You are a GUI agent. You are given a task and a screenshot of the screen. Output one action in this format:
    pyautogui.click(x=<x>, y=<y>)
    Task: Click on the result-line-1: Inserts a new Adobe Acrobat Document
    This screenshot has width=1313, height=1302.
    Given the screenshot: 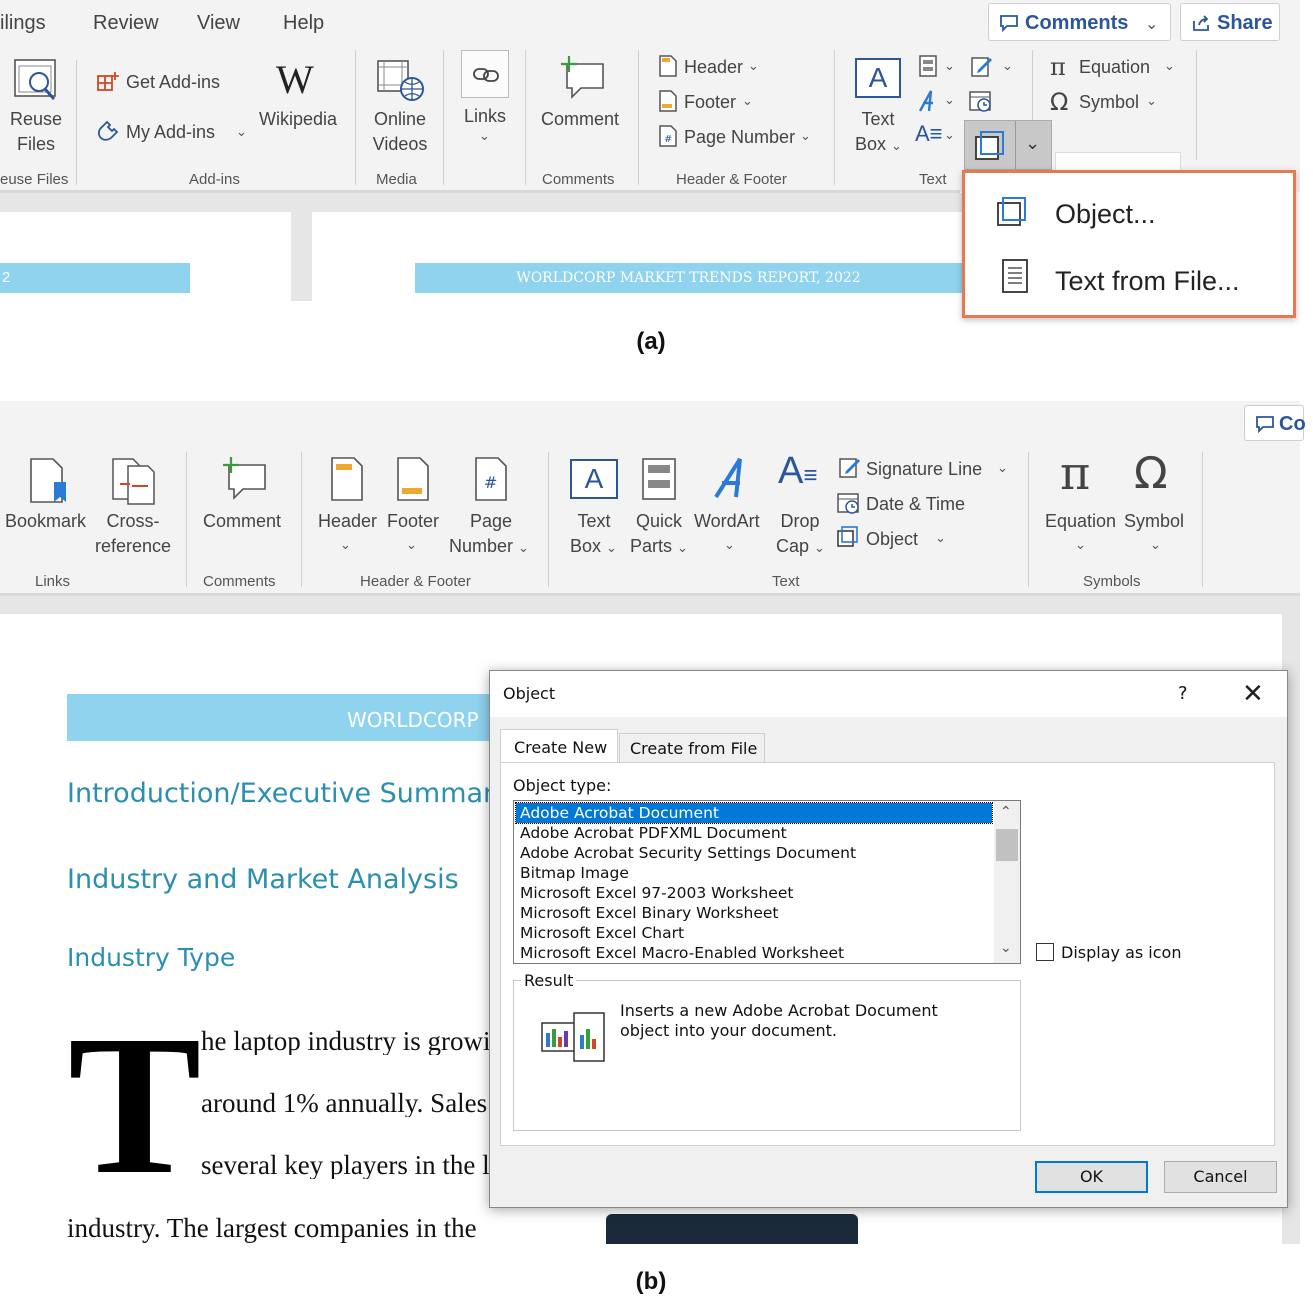 What is the action you would take?
    pyautogui.click(x=779, y=1010)
    